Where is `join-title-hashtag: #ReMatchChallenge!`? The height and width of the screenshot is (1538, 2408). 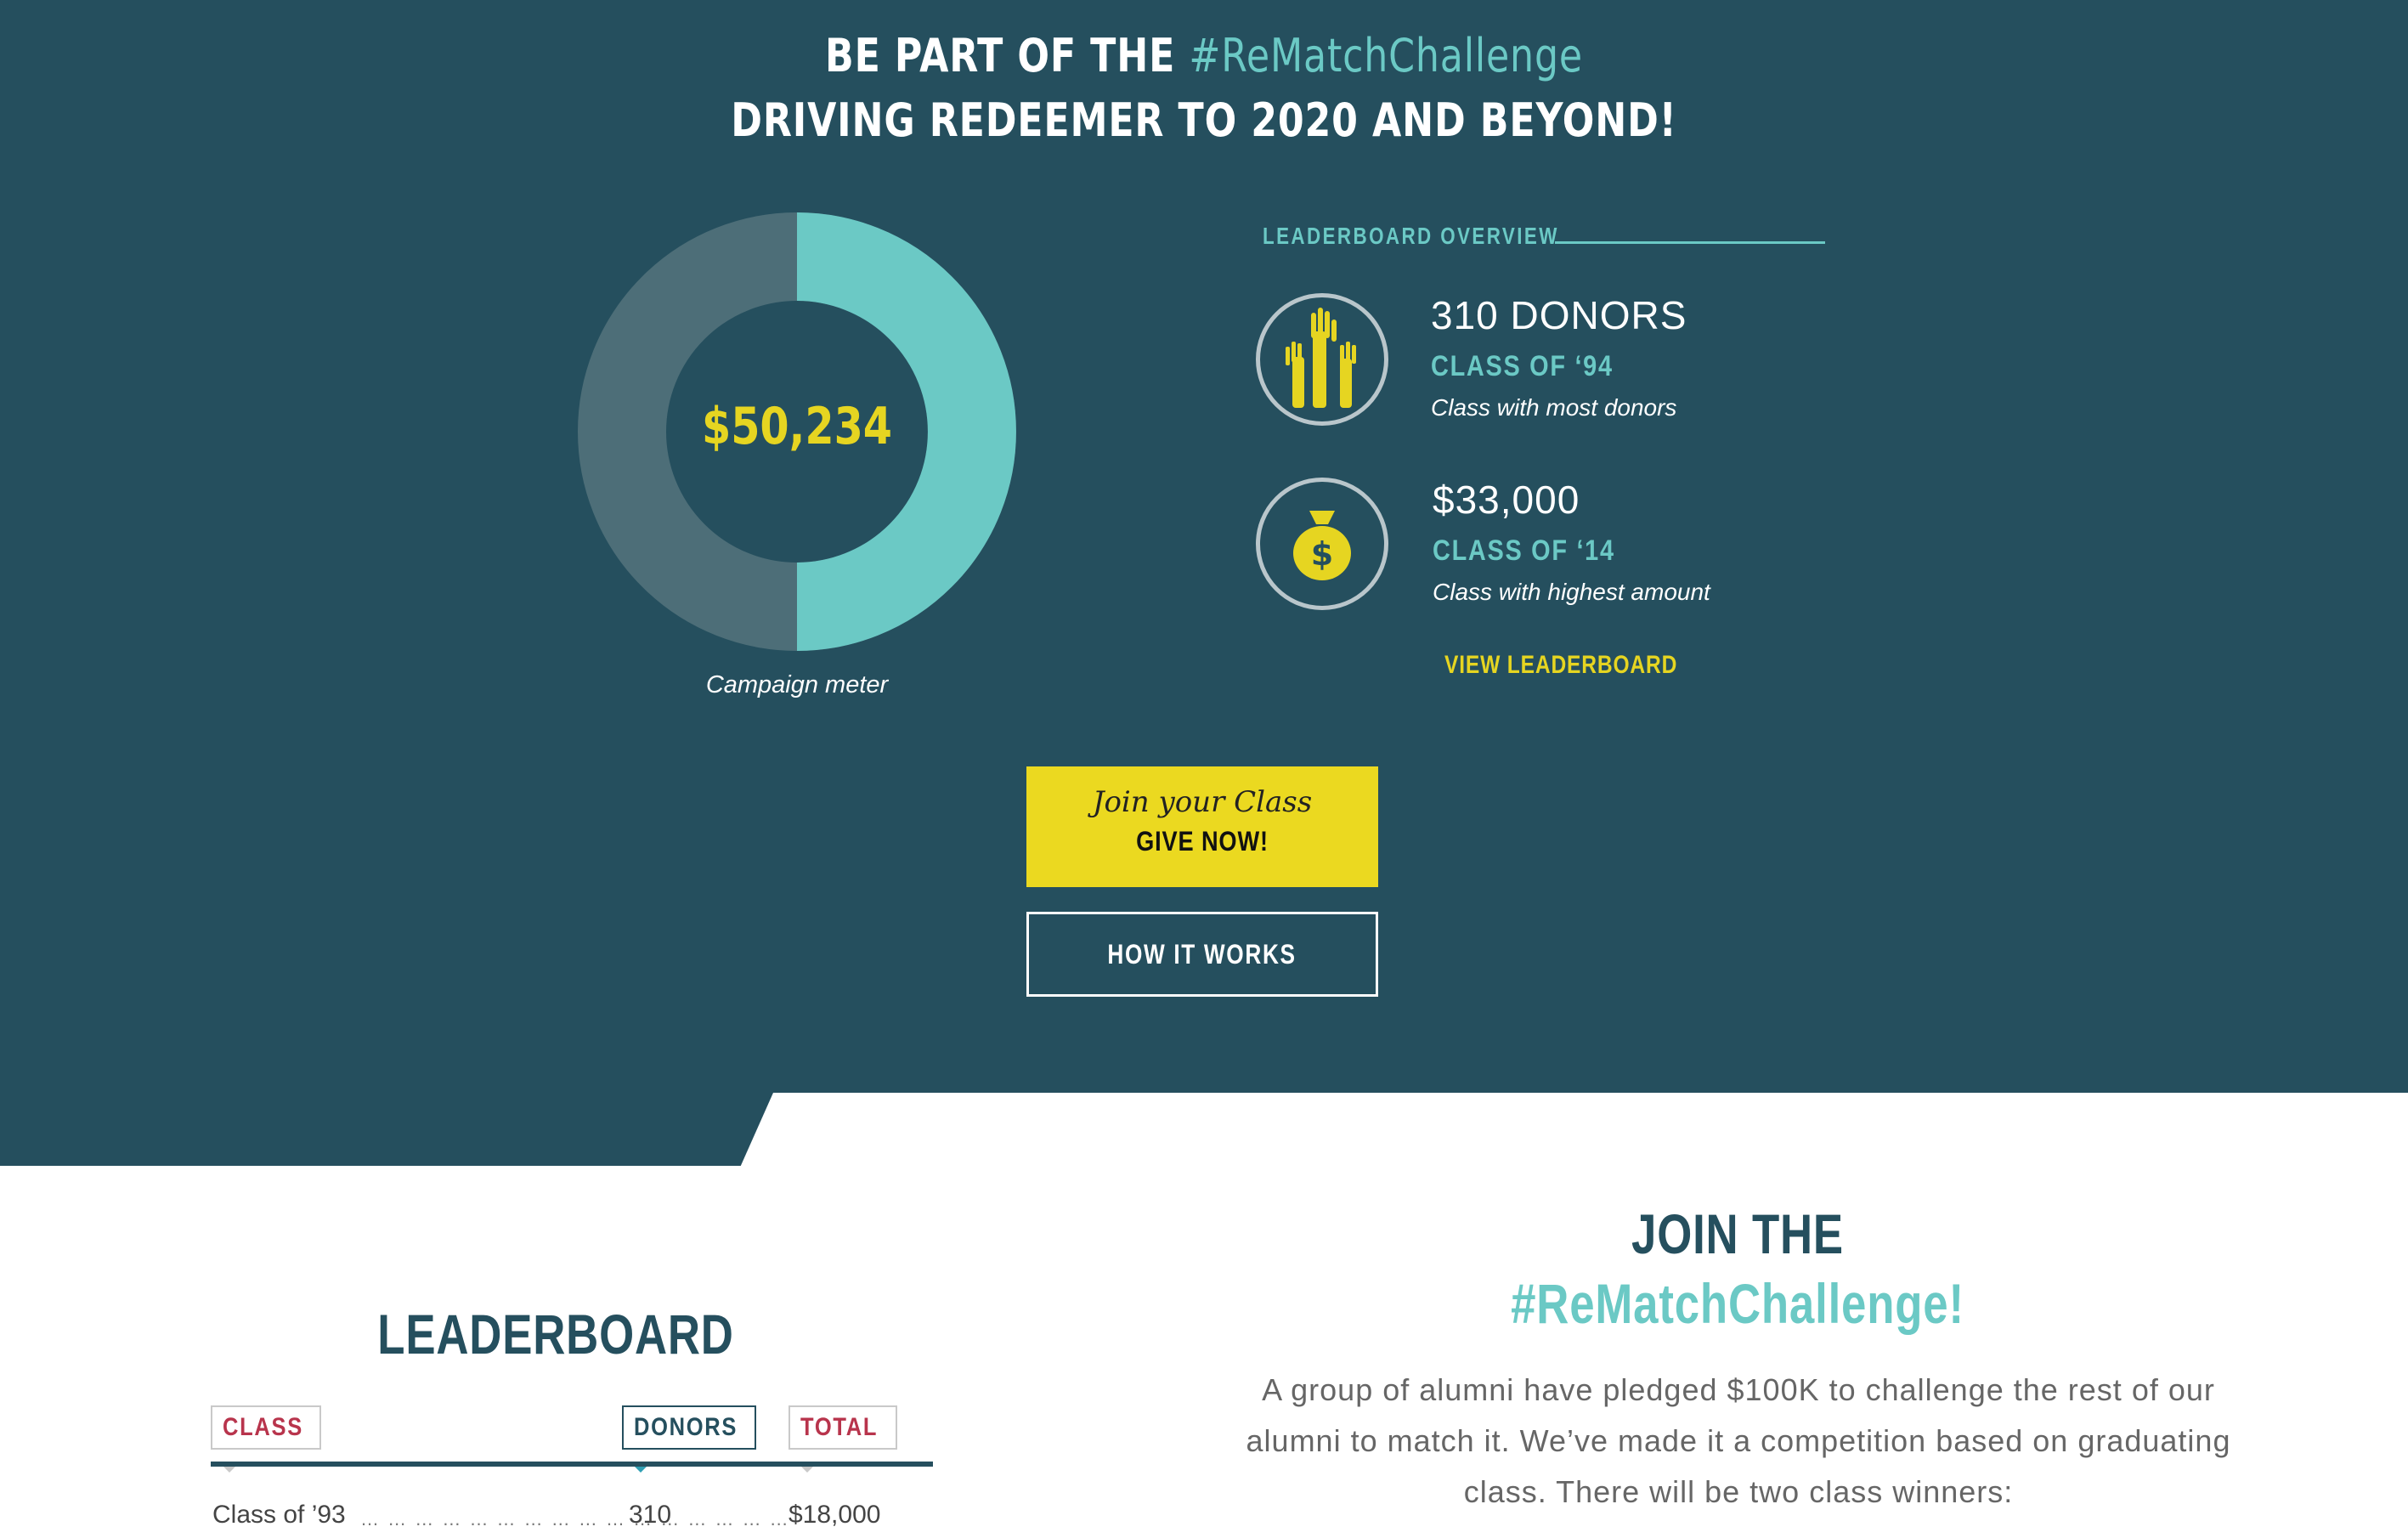 join-title-hashtag: #ReMatchChallenge! is located at coordinates (1737, 1304).